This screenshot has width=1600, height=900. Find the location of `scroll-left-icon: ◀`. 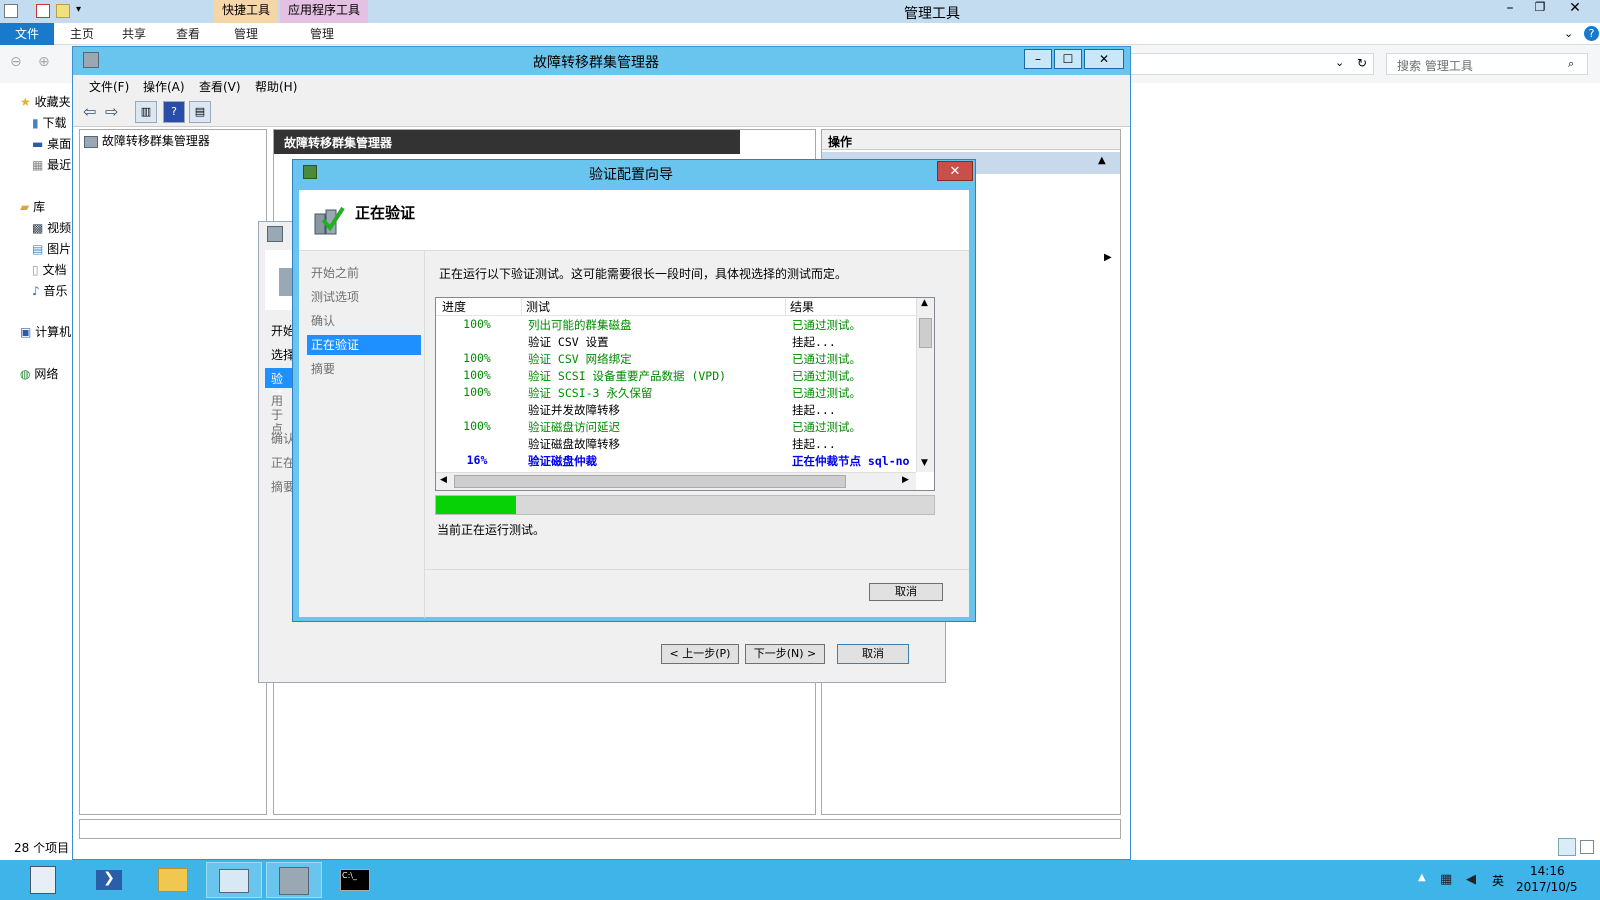

scroll-left-icon: ◀ is located at coordinates (443, 480).